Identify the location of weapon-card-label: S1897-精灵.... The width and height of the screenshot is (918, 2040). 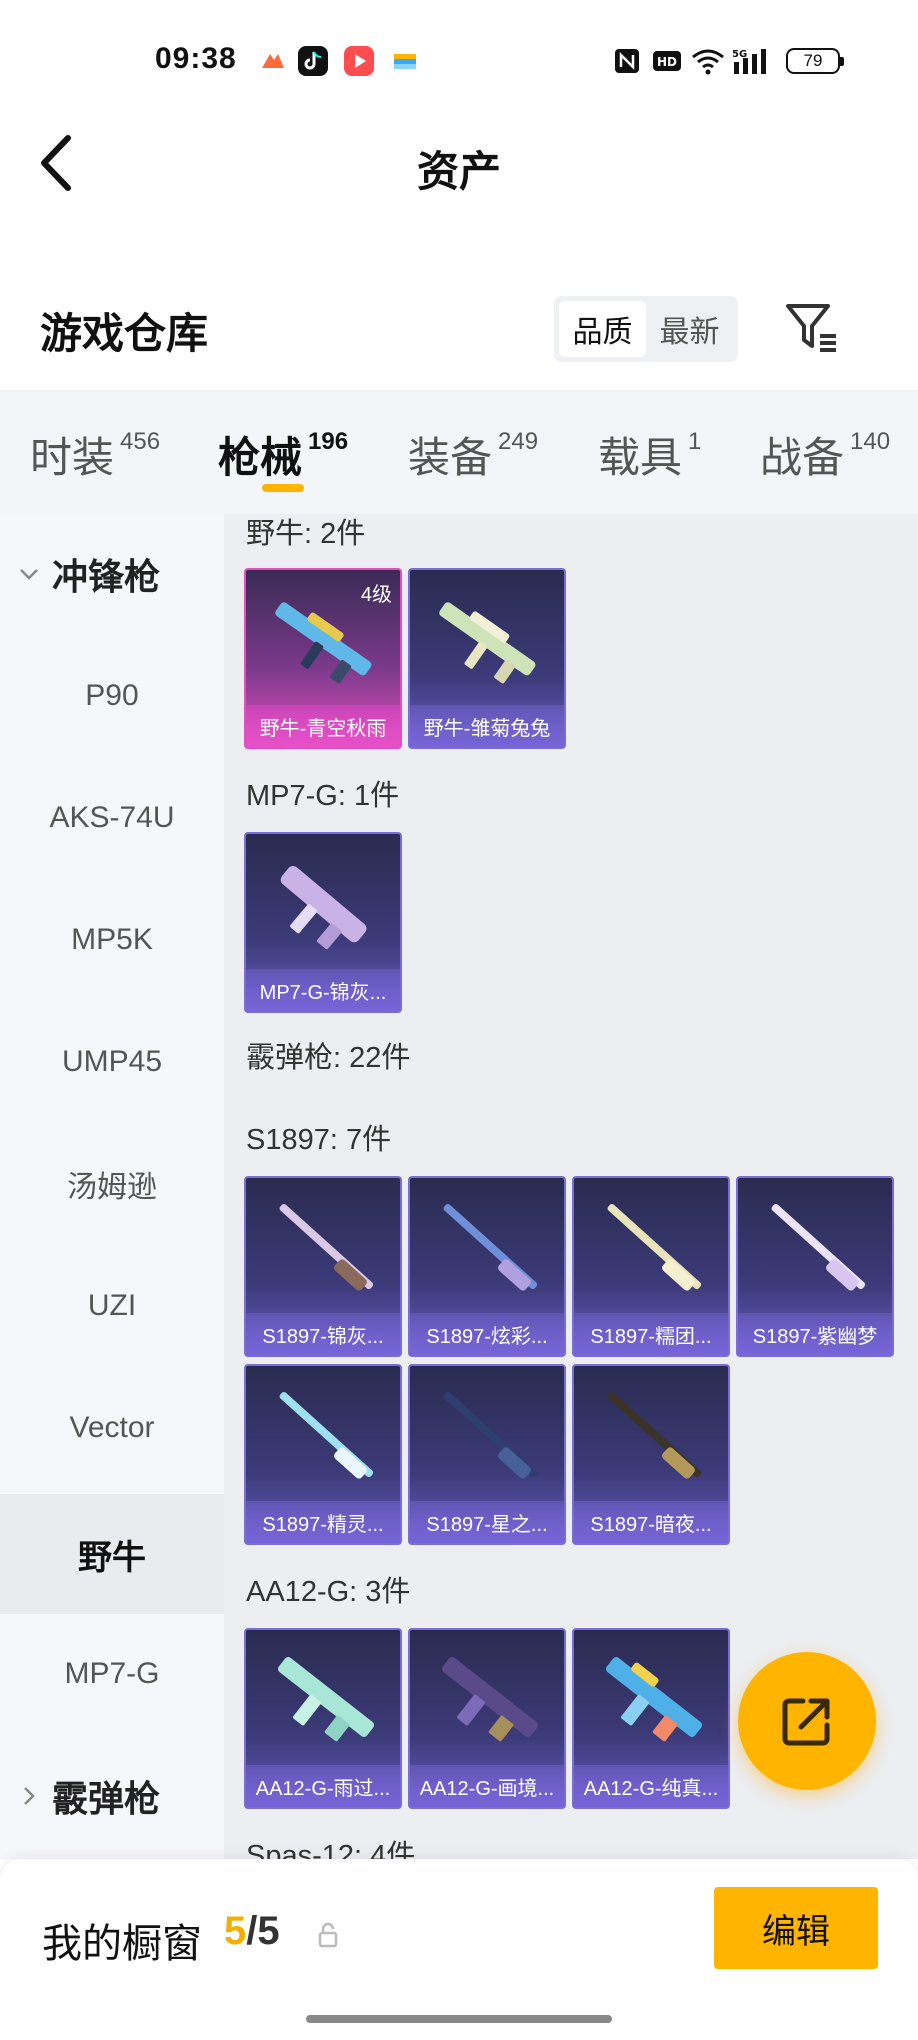
(323, 1522).